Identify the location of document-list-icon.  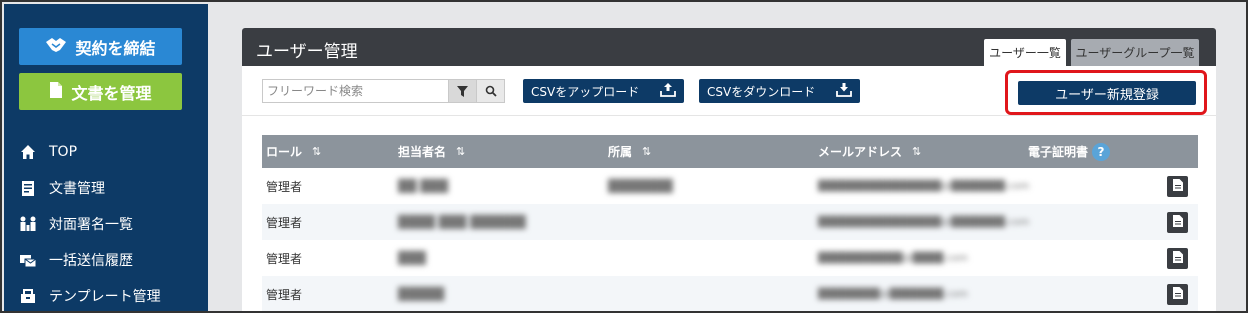
(28, 188).